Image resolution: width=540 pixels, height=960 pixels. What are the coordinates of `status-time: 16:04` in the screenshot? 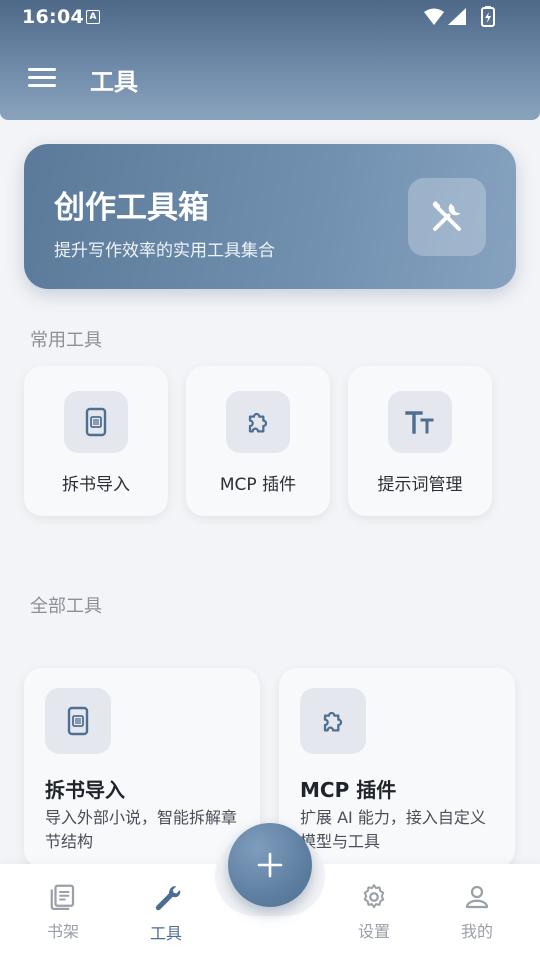 It's located at (53, 17).